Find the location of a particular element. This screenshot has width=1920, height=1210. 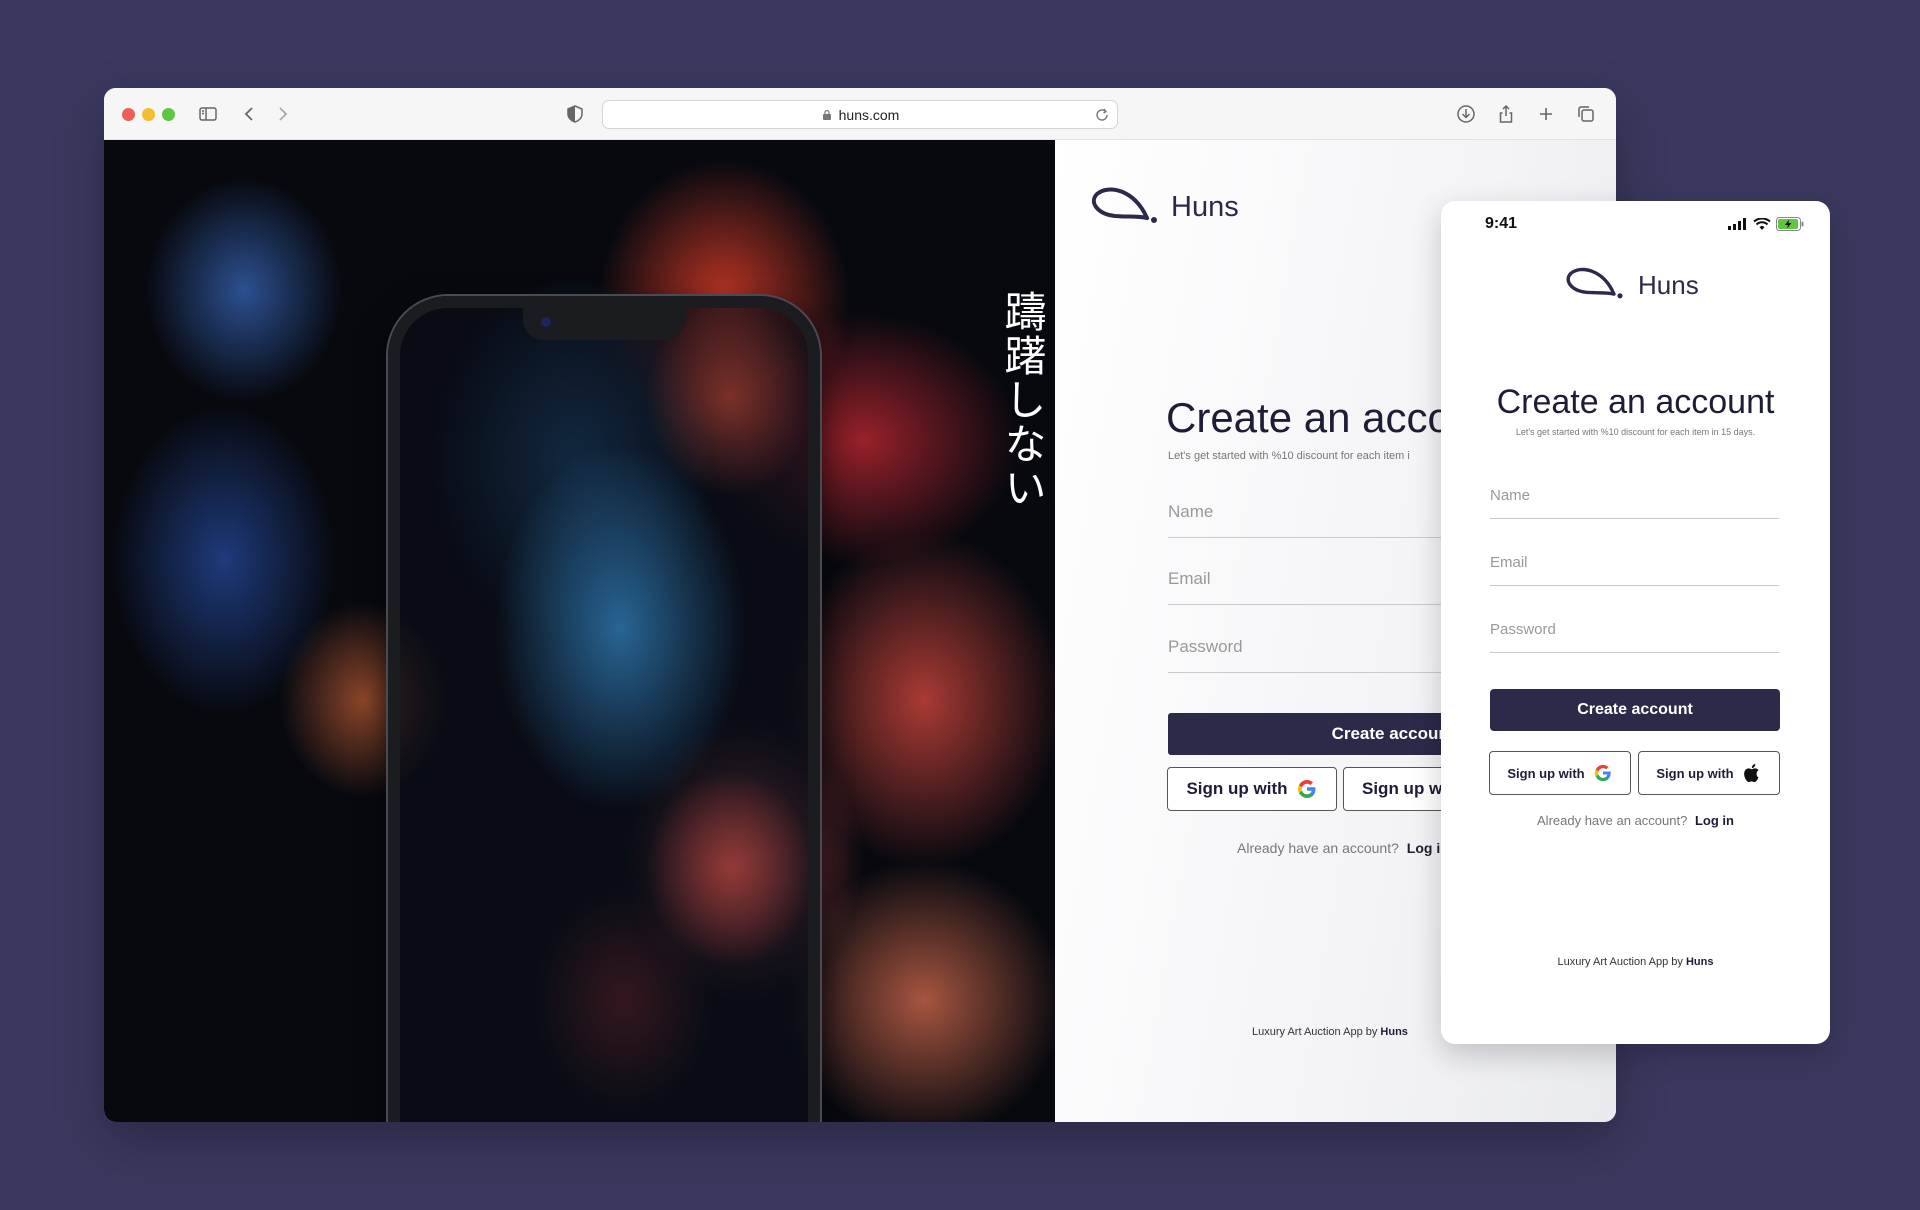

cellular-signal-icon is located at coordinates (1737, 224).